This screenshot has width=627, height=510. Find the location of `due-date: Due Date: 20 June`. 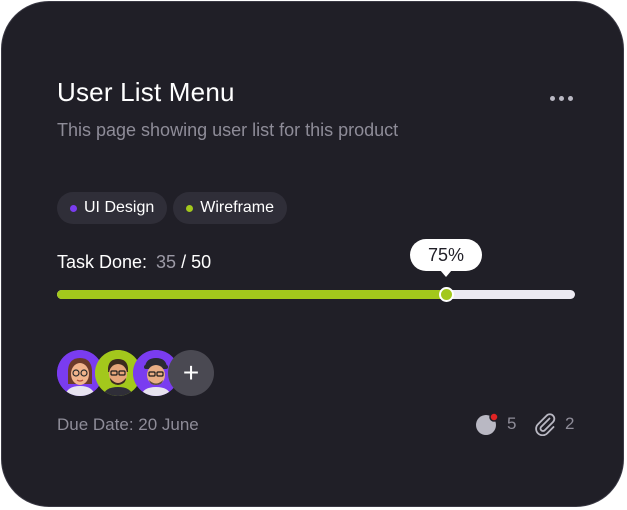

due-date: Due Date: 20 June is located at coordinates (128, 424).